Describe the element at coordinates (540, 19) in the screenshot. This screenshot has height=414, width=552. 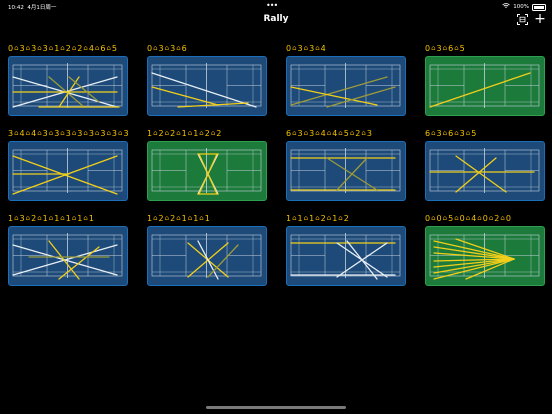
I see `add-button: +` at that location.